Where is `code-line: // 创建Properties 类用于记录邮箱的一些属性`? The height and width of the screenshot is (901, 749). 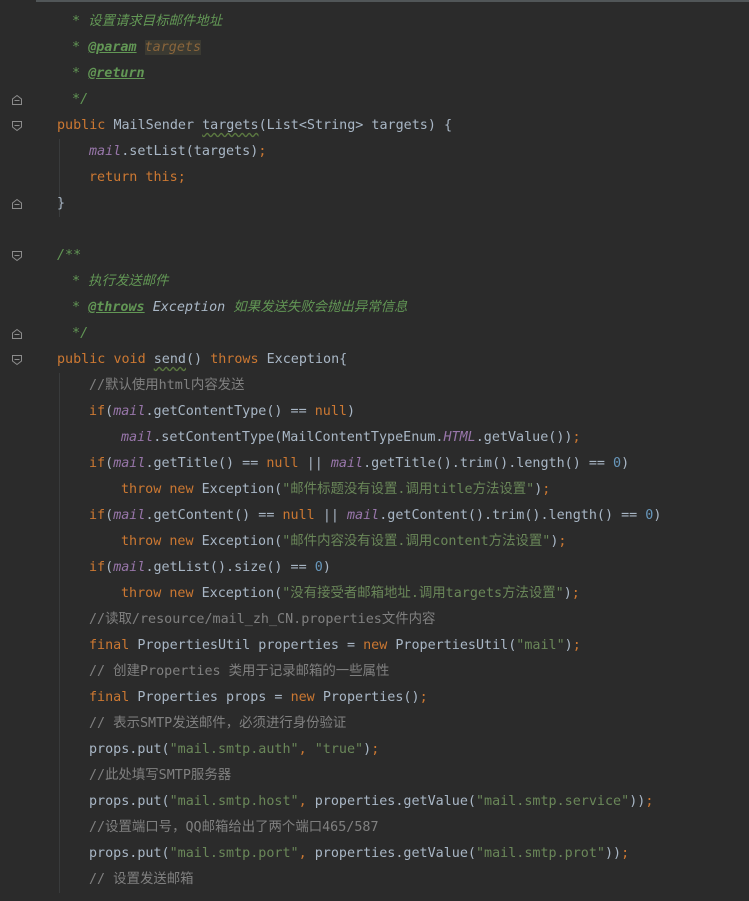 code-line: // 创建Properties 类用于记录邮箱的一些属性 is located at coordinates (239, 672).